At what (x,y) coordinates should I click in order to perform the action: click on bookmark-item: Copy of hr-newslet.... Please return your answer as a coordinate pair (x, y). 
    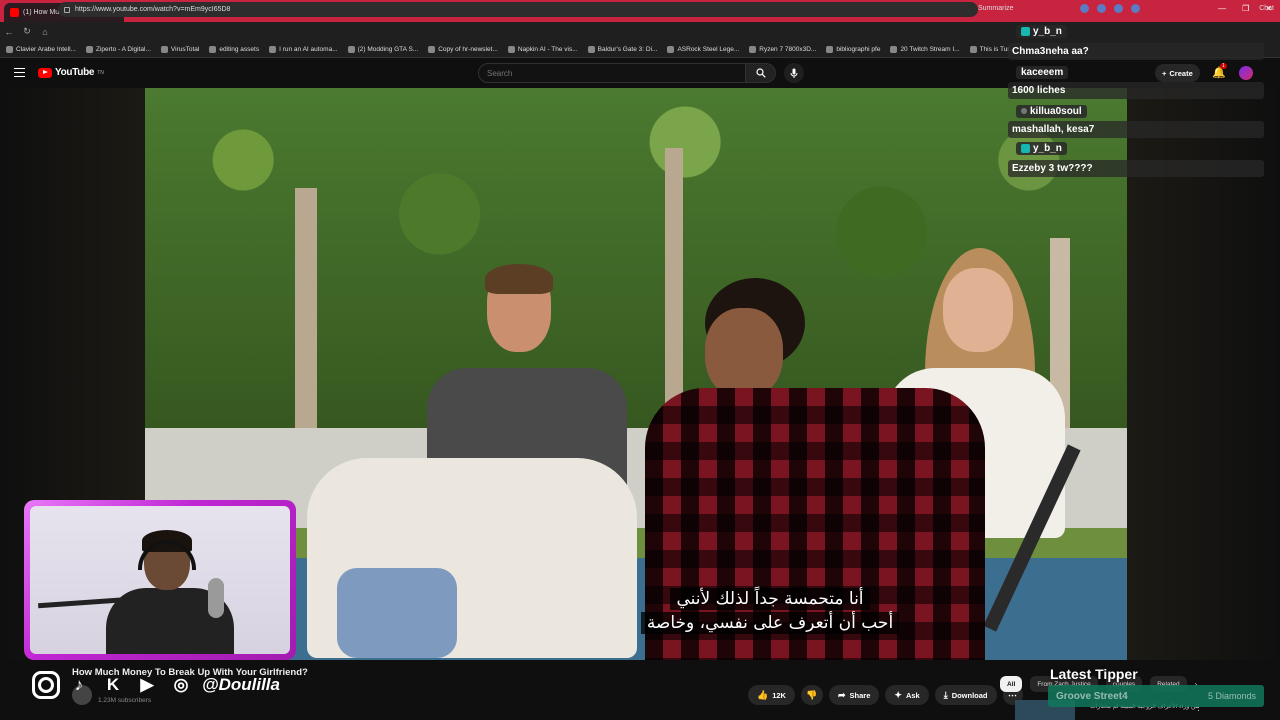
    Looking at the image, I should click on (463, 49).